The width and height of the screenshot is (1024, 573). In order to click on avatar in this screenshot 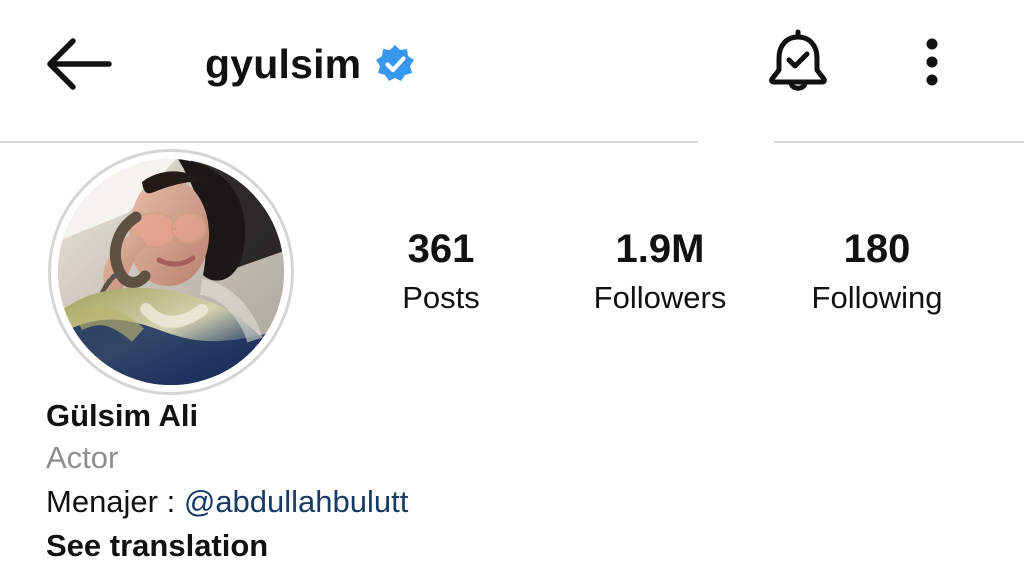, I will do `click(171, 272)`.